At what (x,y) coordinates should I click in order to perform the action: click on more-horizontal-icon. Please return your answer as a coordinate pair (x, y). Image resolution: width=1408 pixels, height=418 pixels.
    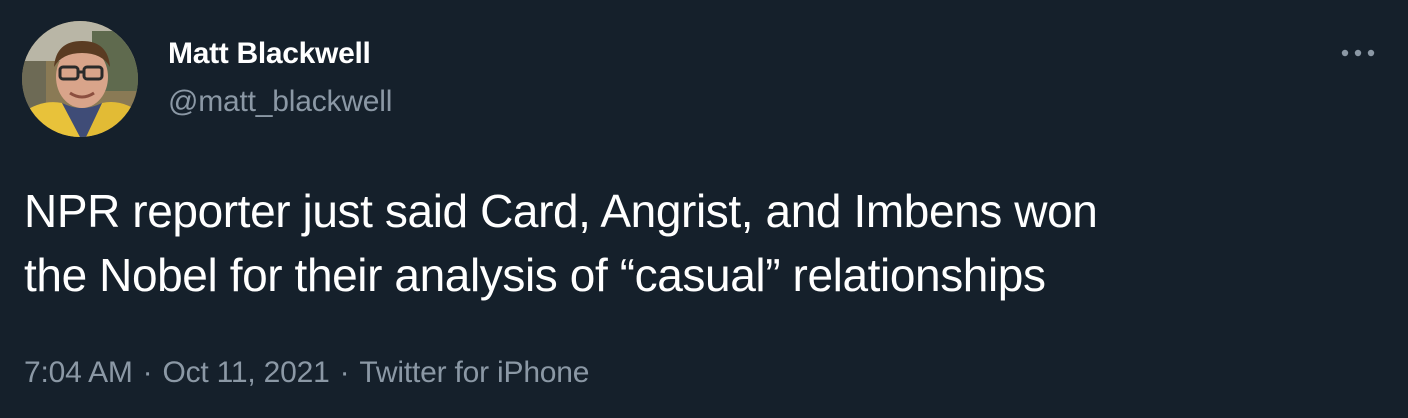
    Looking at the image, I should click on (1358, 53).